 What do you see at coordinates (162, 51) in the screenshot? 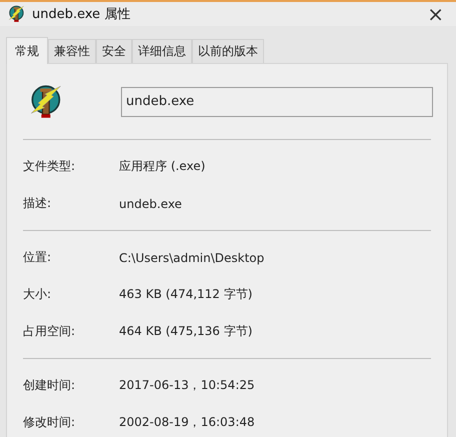
I see `tab: 详细信息` at bounding box center [162, 51].